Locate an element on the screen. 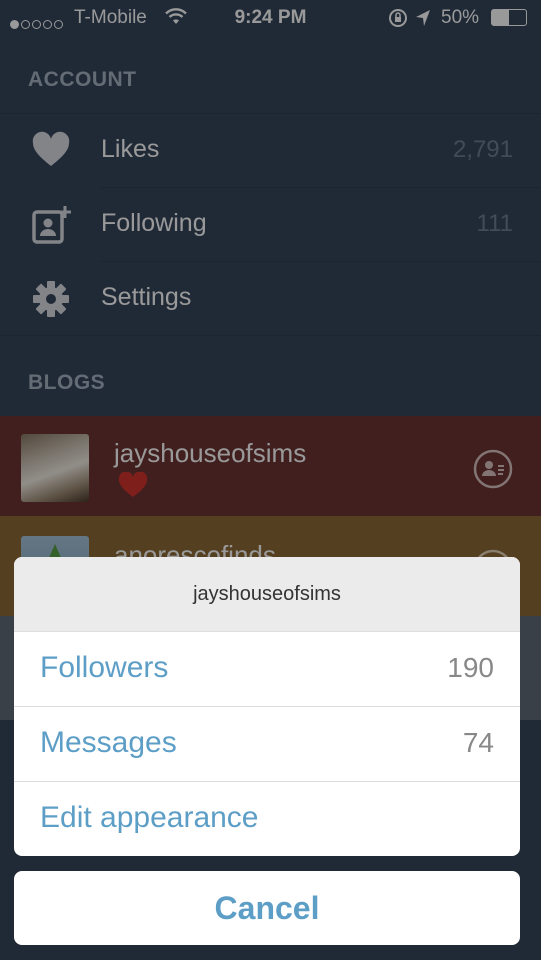 This screenshot has width=541, height=960. messages-label: Messages is located at coordinates (108, 742).